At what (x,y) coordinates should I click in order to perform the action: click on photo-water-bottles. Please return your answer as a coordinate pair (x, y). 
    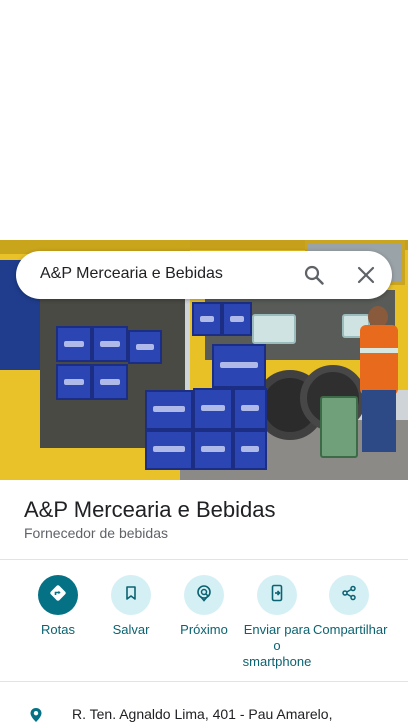
    Looking at the image, I should click on (274, 329).